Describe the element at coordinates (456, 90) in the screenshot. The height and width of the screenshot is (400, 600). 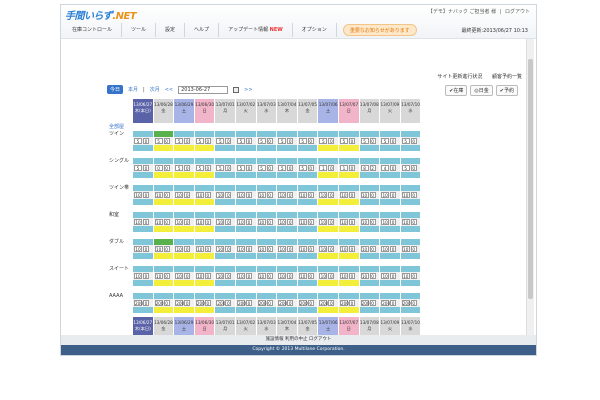
I see `legend-stock: ✔在庫` at that location.